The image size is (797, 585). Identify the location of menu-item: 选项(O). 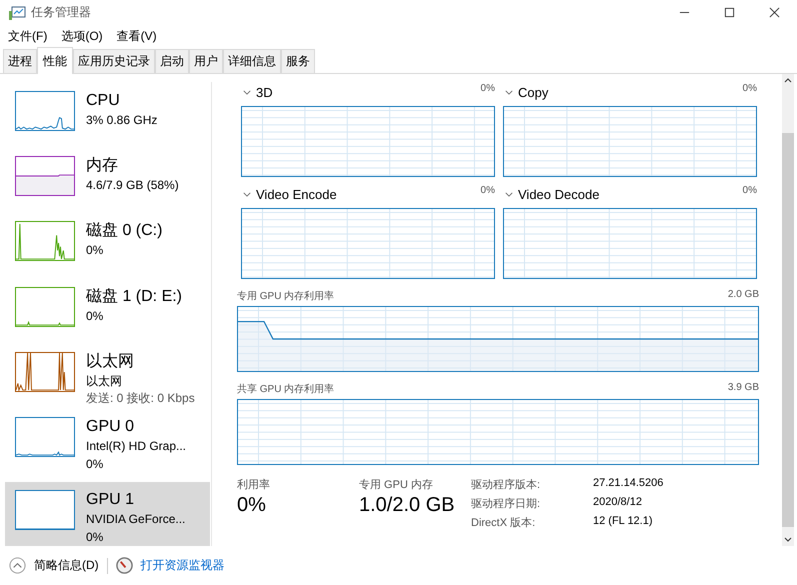
(82, 36).